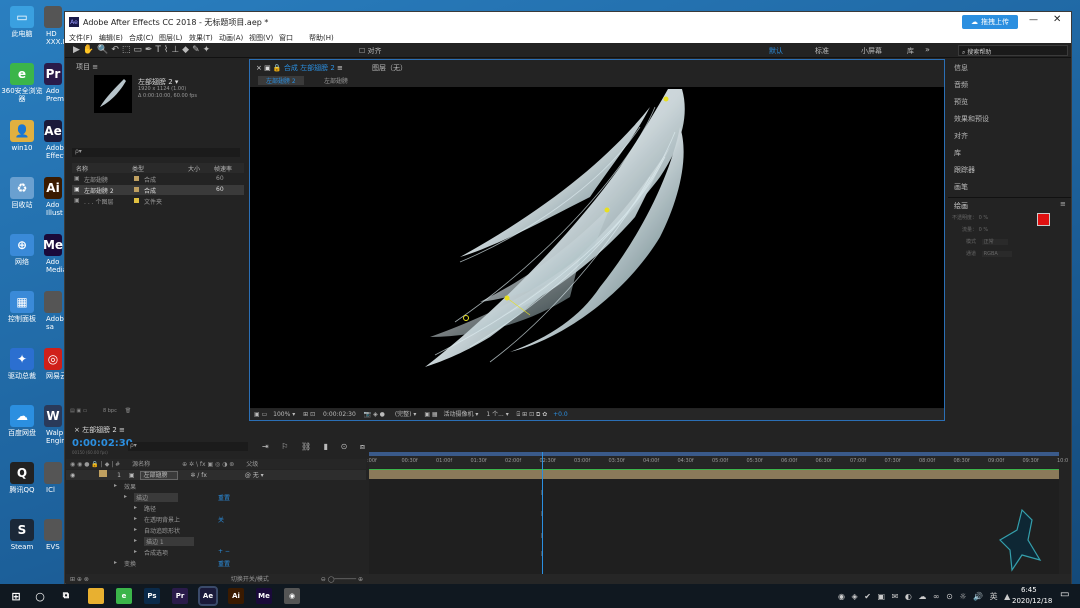  What do you see at coordinates (188, 446) in the screenshot?
I see `timeline-search: ρ▾` at bounding box center [188, 446].